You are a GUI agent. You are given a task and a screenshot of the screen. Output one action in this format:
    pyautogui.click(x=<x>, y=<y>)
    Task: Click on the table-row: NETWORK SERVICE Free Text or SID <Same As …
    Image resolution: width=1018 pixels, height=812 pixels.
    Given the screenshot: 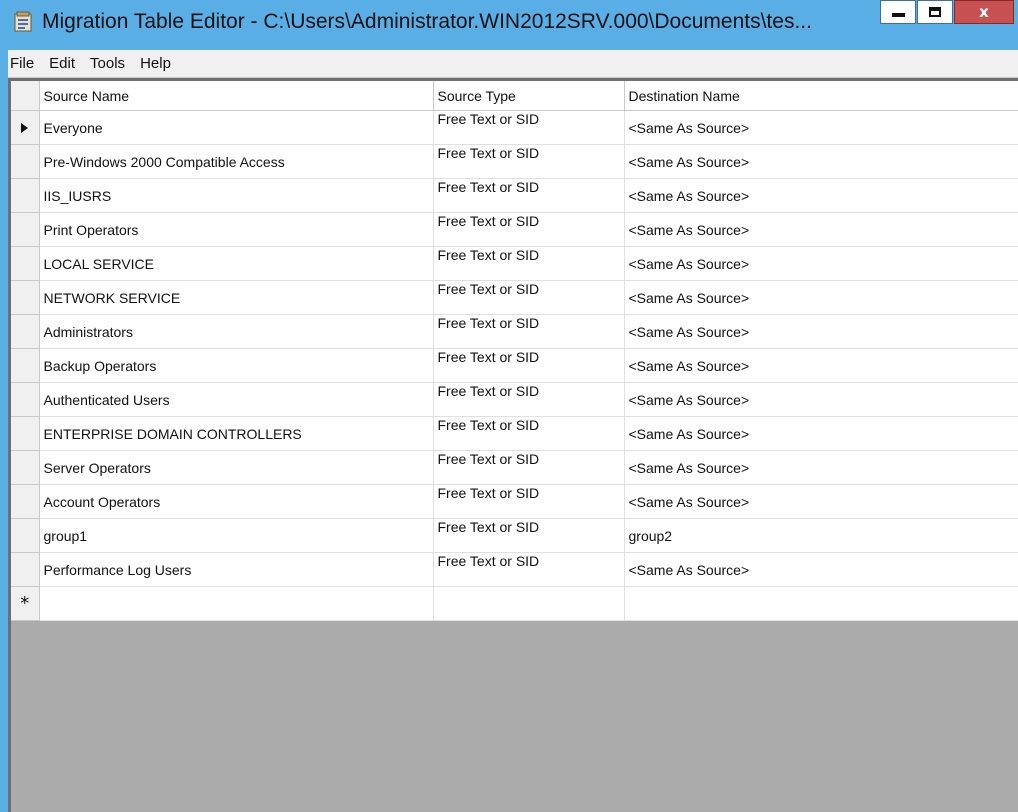 What is the action you would take?
    pyautogui.click(x=514, y=297)
    